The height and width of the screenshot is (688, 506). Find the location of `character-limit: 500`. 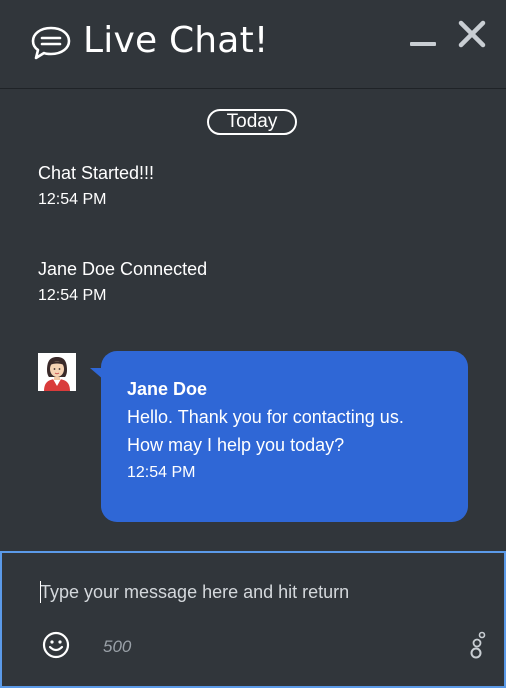

character-limit: 500 is located at coordinates (117, 646).